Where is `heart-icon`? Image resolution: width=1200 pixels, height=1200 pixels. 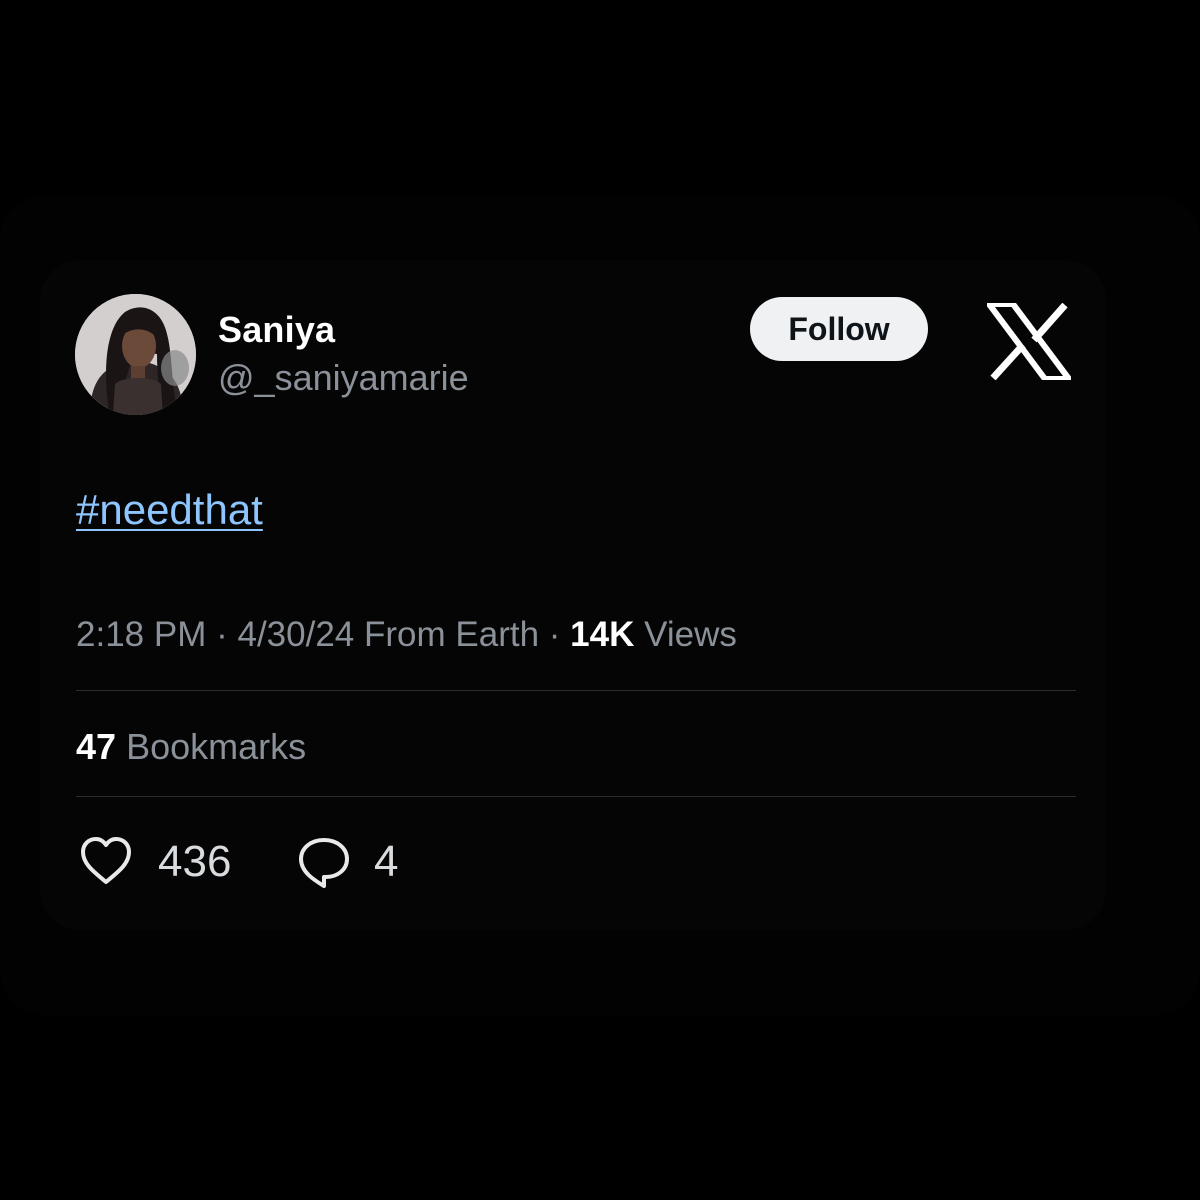
heart-icon is located at coordinates (106, 862).